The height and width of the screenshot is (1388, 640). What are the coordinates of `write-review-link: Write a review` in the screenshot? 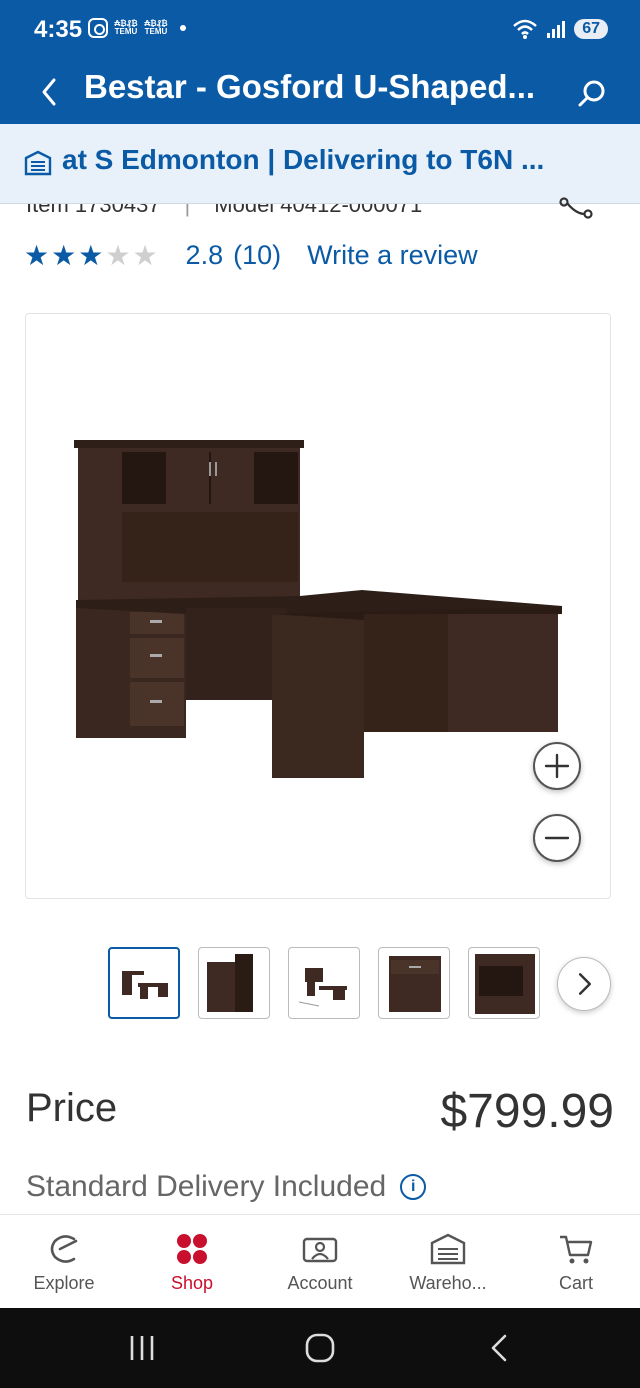 It's located at (392, 255).